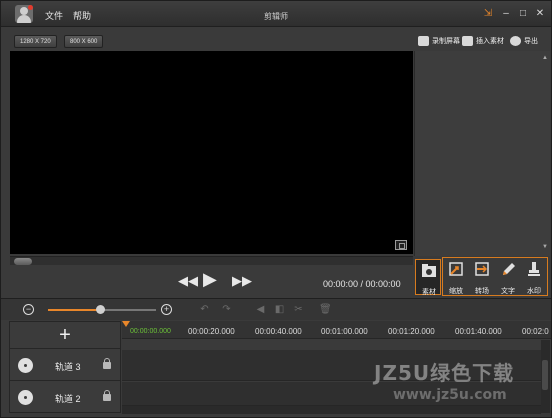  Describe the element at coordinates (429, 270) in the screenshot. I see `media-folder-icon` at that location.